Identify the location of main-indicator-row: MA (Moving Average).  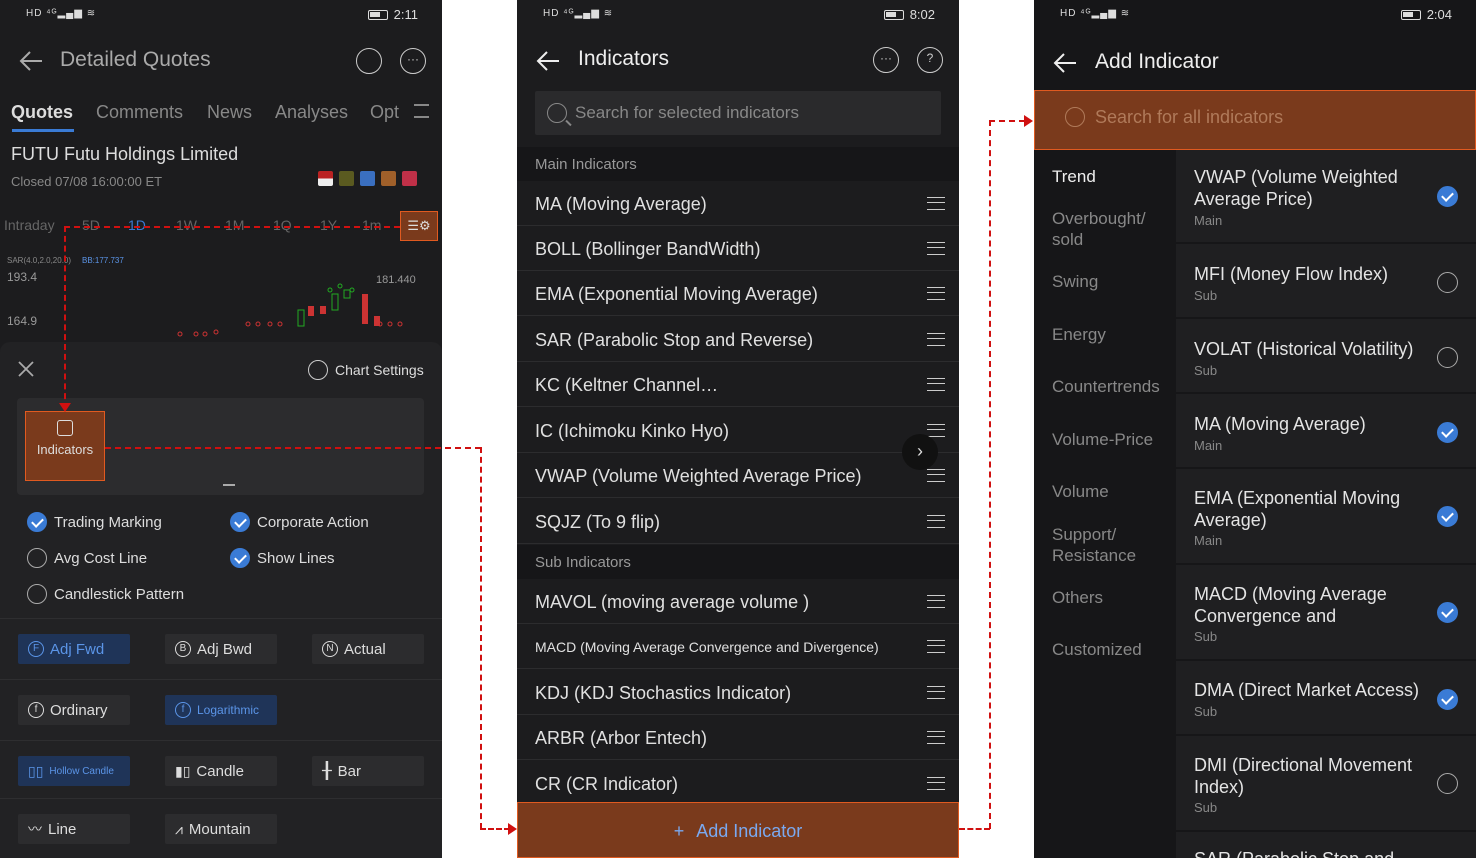
(738, 203).